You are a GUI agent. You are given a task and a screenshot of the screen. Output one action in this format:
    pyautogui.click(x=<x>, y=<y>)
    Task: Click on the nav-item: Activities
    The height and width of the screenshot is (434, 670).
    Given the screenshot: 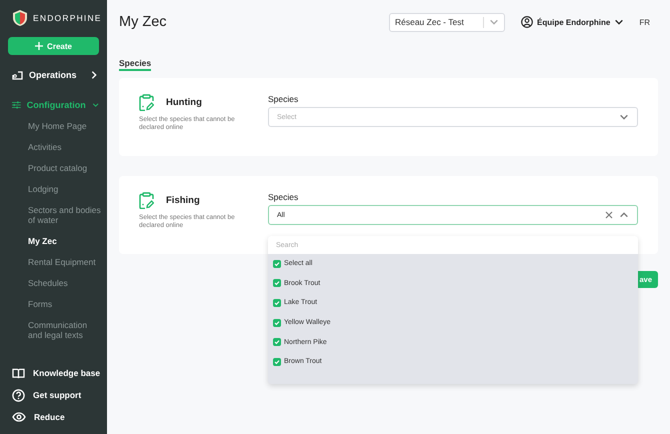 What is the action you would take?
    pyautogui.click(x=53, y=147)
    